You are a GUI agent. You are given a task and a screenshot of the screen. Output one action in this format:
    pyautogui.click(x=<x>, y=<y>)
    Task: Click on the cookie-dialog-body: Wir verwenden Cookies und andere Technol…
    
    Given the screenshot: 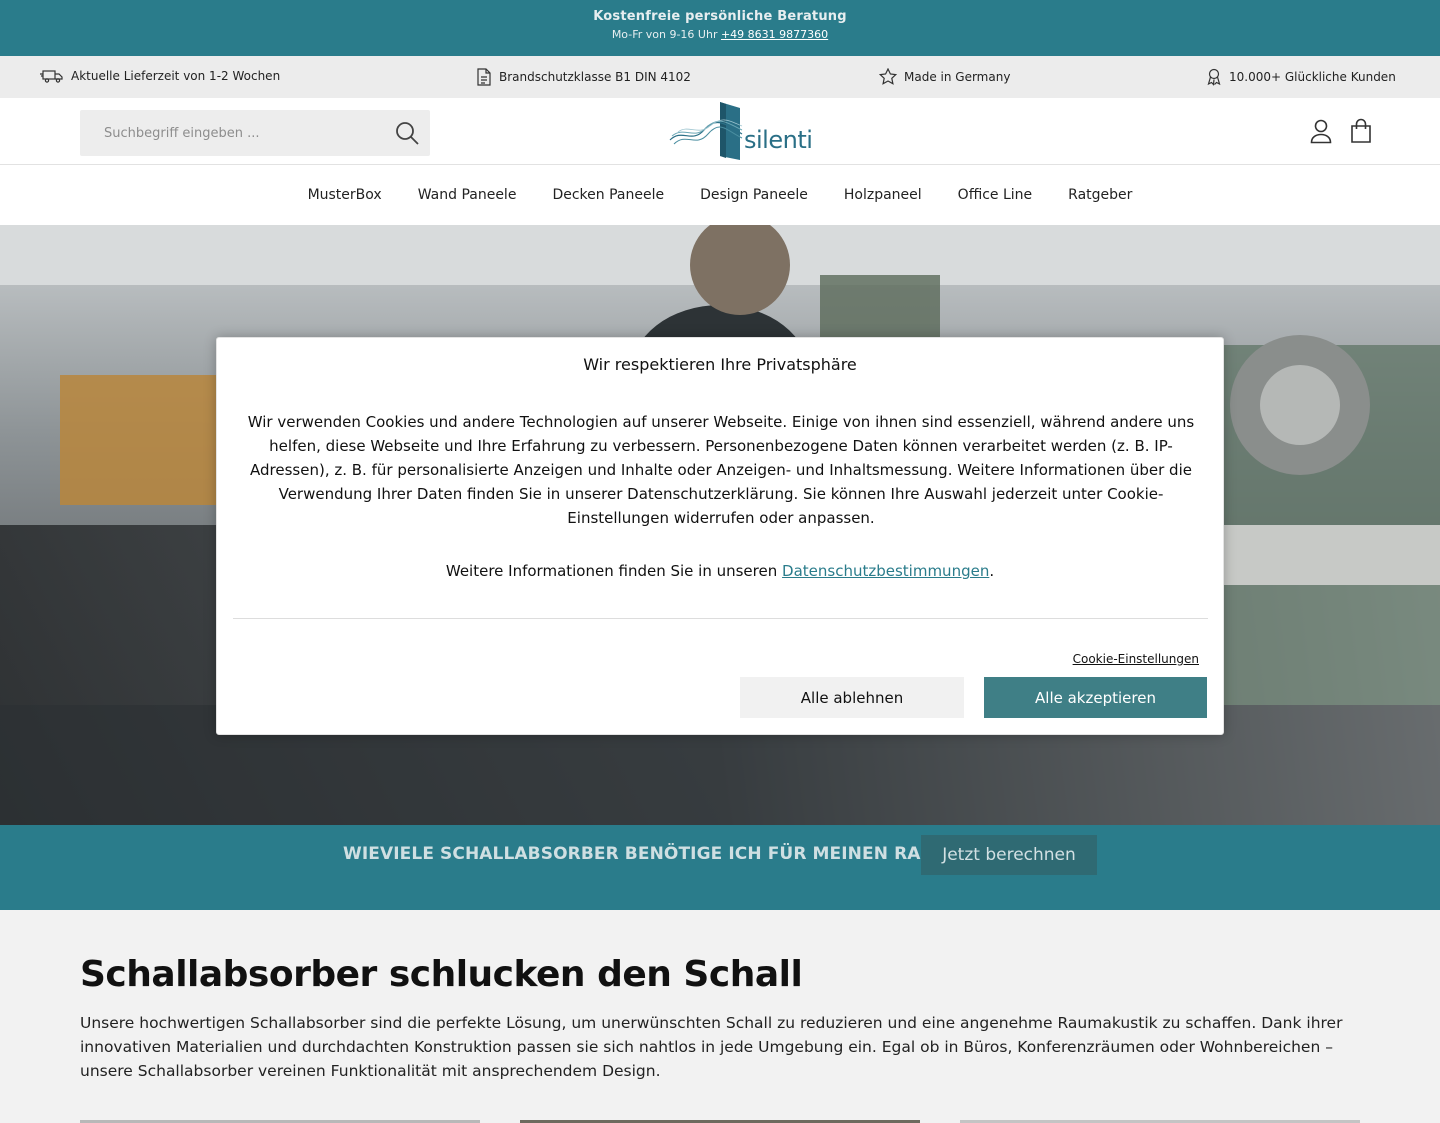 What is the action you would take?
    pyautogui.click(x=721, y=470)
    